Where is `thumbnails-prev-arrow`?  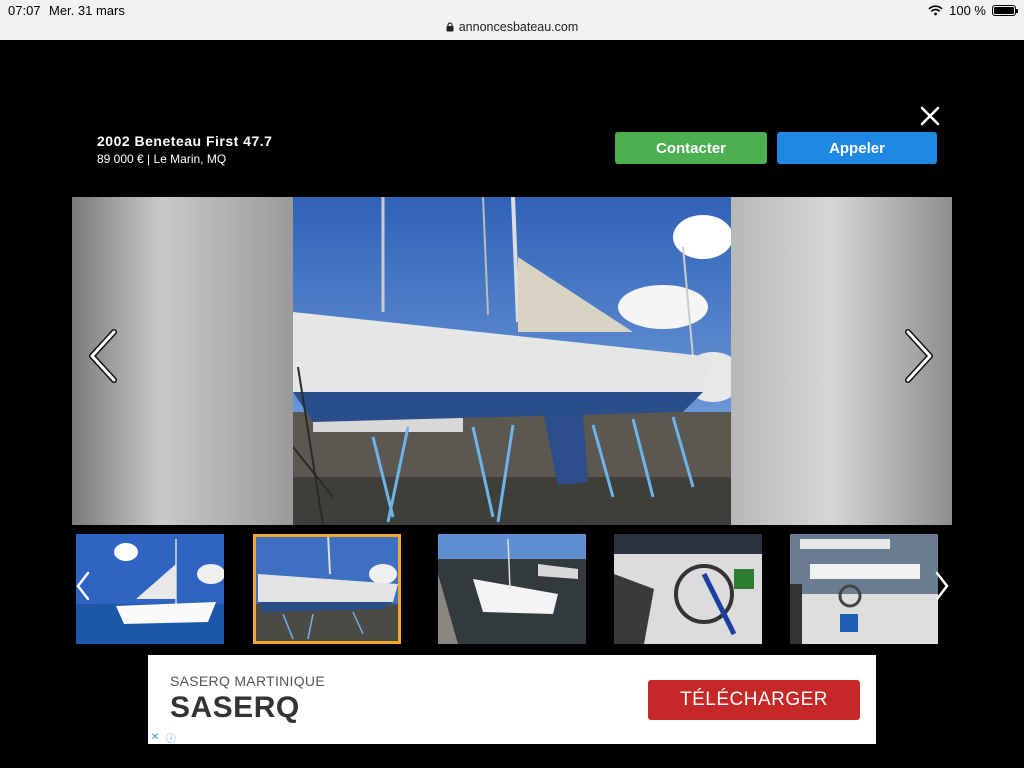 thumbnails-prev-arrow is located at coordinates (83, 586).